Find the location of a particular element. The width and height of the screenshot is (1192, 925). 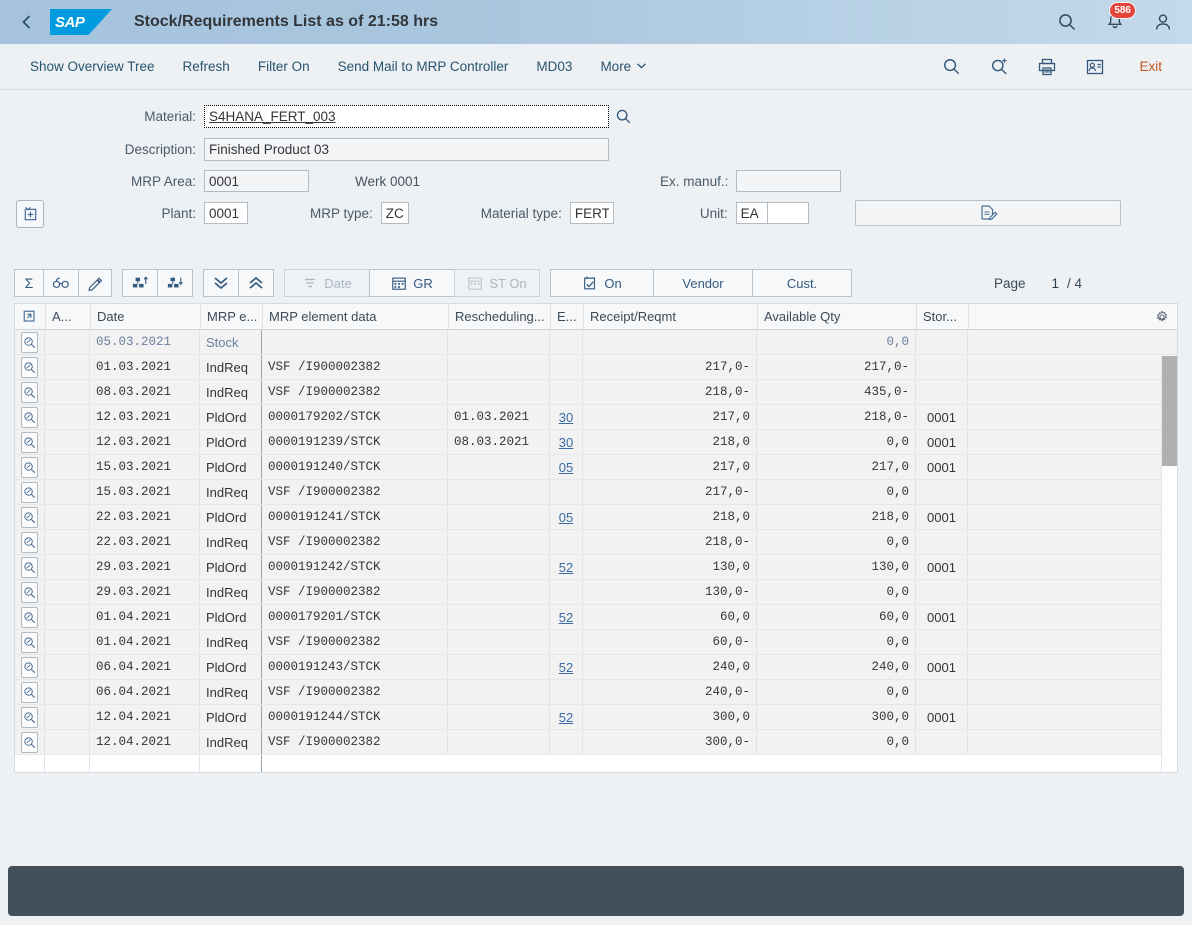

button-md03: MD03 is located at coordinates (554, 67).